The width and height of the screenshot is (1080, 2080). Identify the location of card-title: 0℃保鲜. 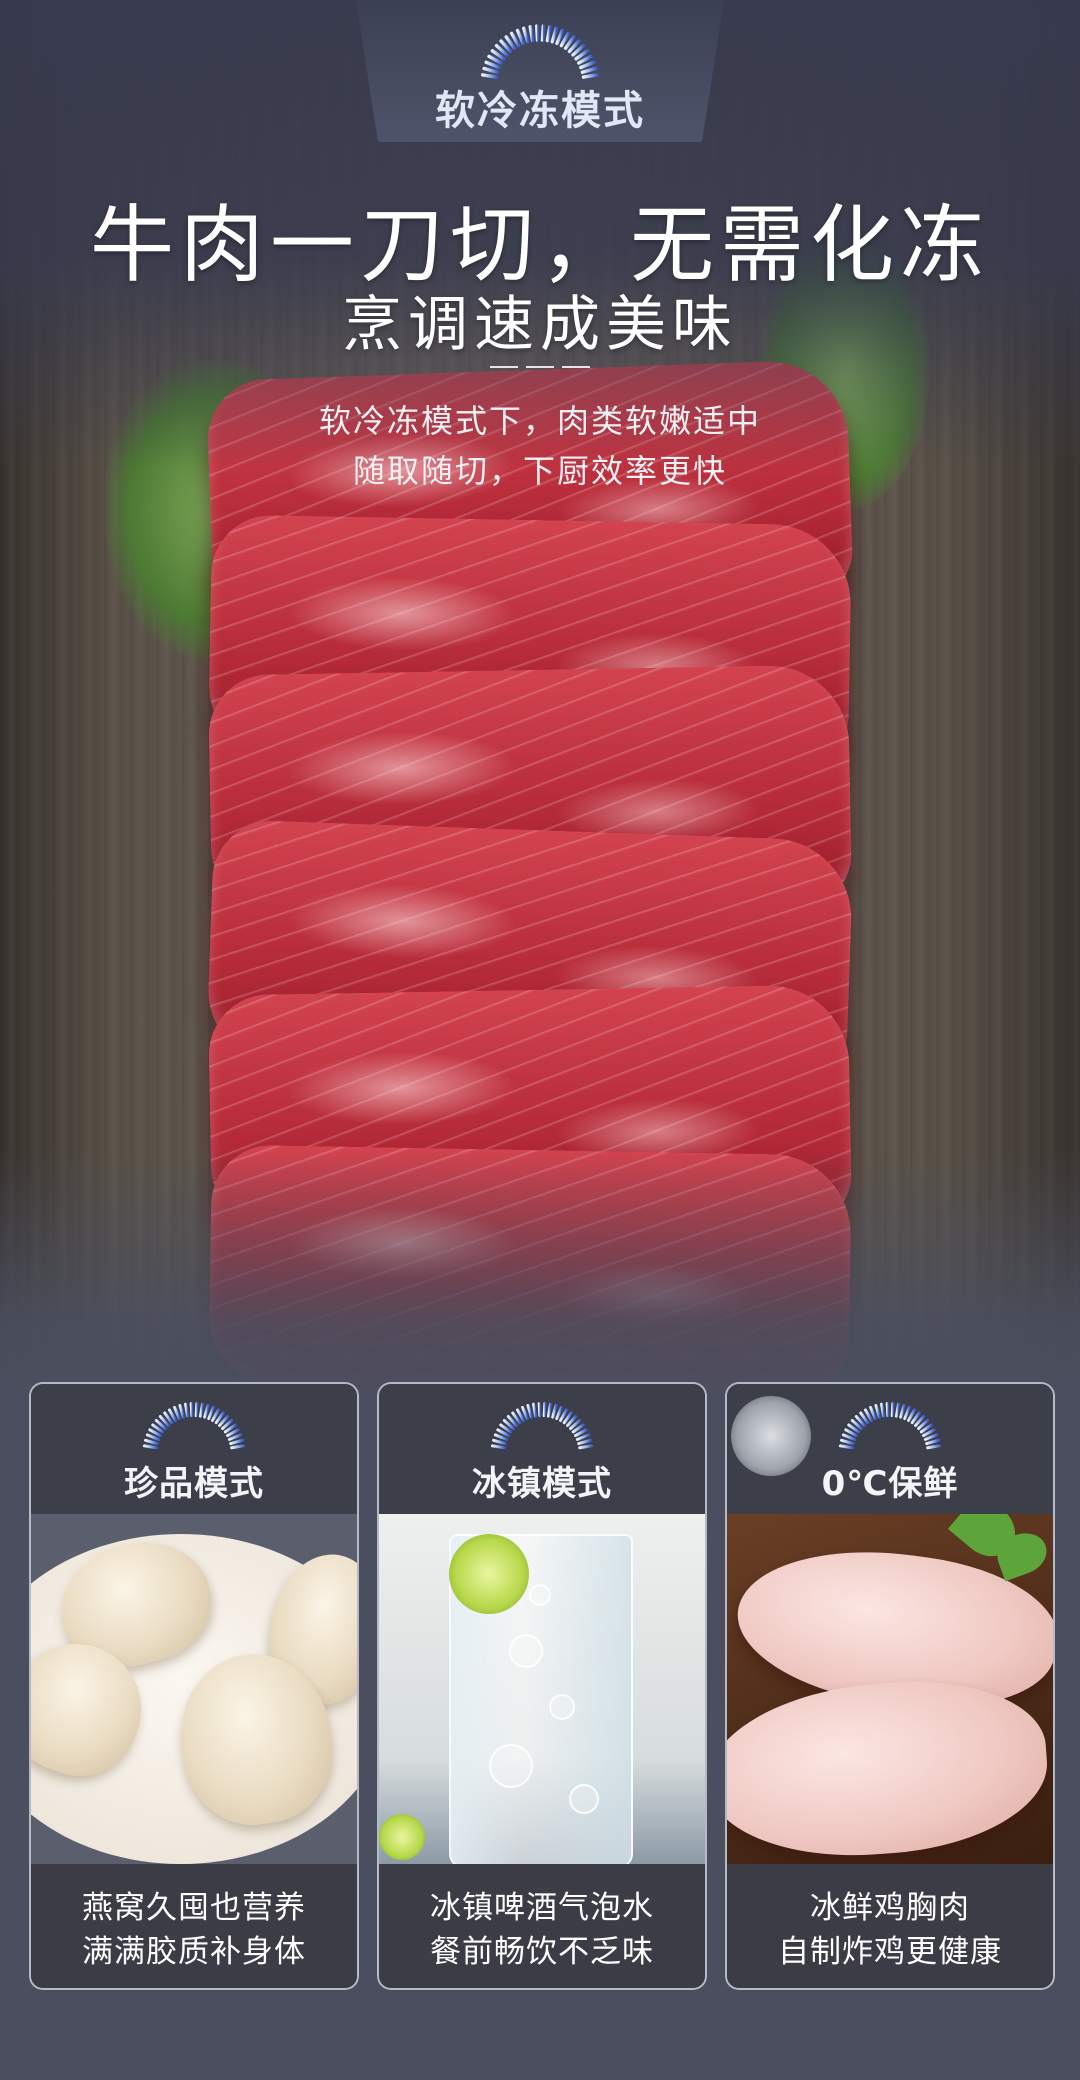
(890, 1484).